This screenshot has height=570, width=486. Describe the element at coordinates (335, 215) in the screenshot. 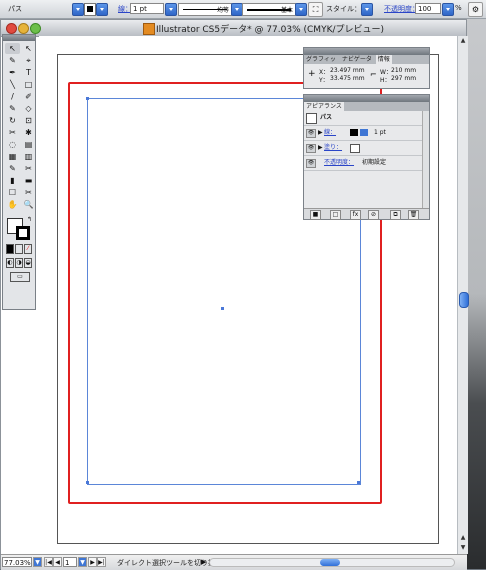

I see `add-fill-icon: □` at that location.